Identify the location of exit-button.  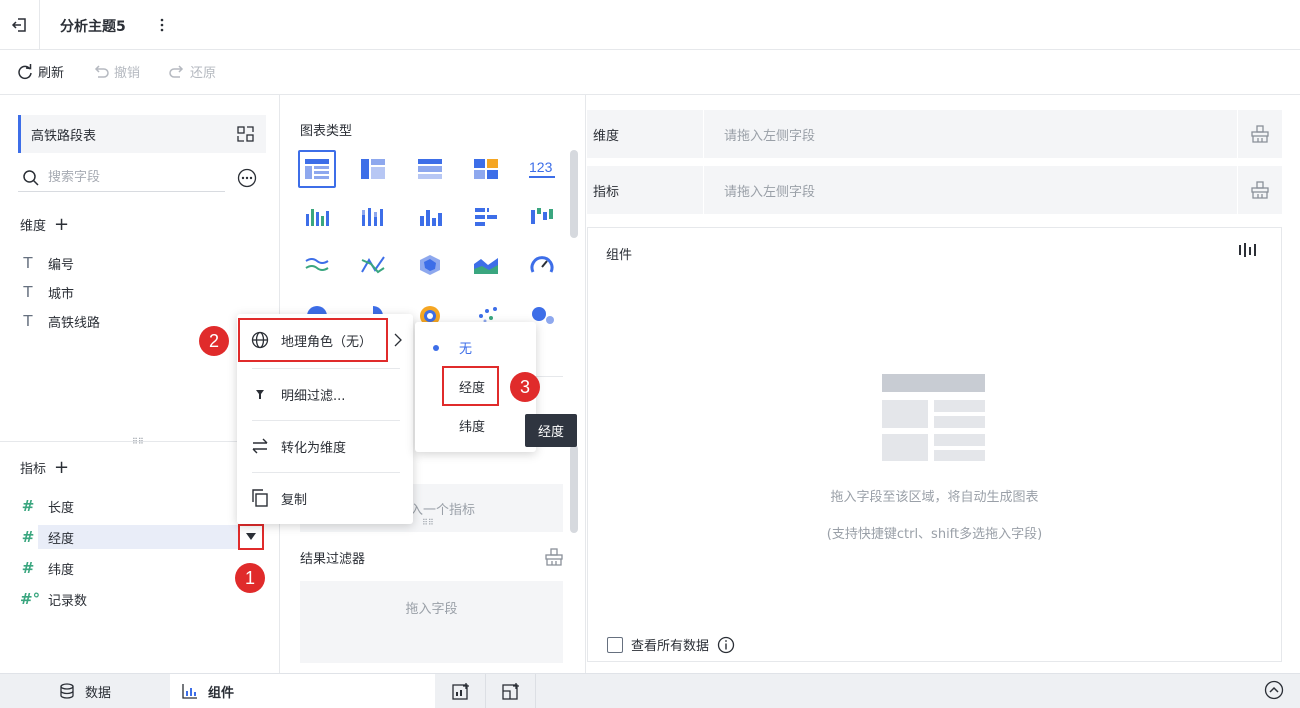
(20, 25).